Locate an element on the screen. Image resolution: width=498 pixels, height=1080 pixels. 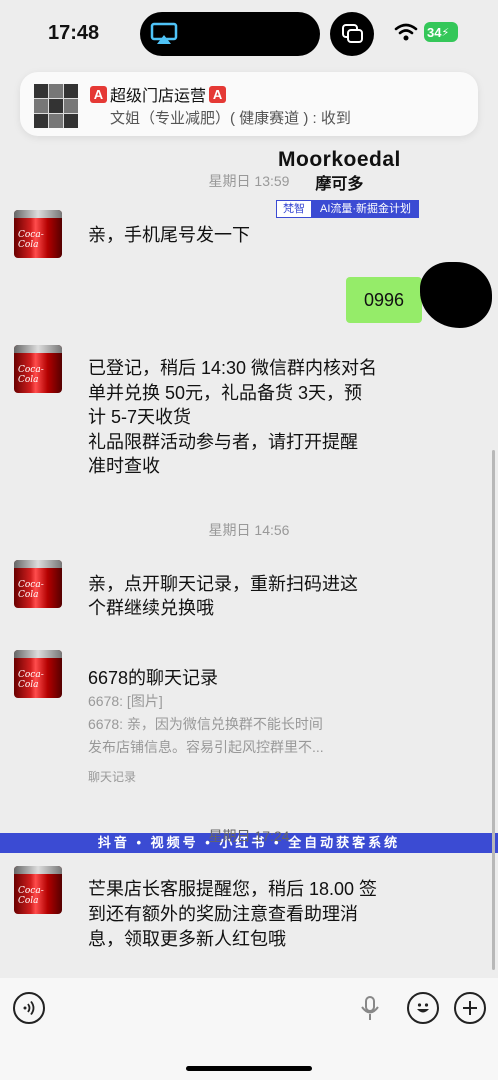
battery-indicator: 34 ⚡ is located at coordinates (441, 32).